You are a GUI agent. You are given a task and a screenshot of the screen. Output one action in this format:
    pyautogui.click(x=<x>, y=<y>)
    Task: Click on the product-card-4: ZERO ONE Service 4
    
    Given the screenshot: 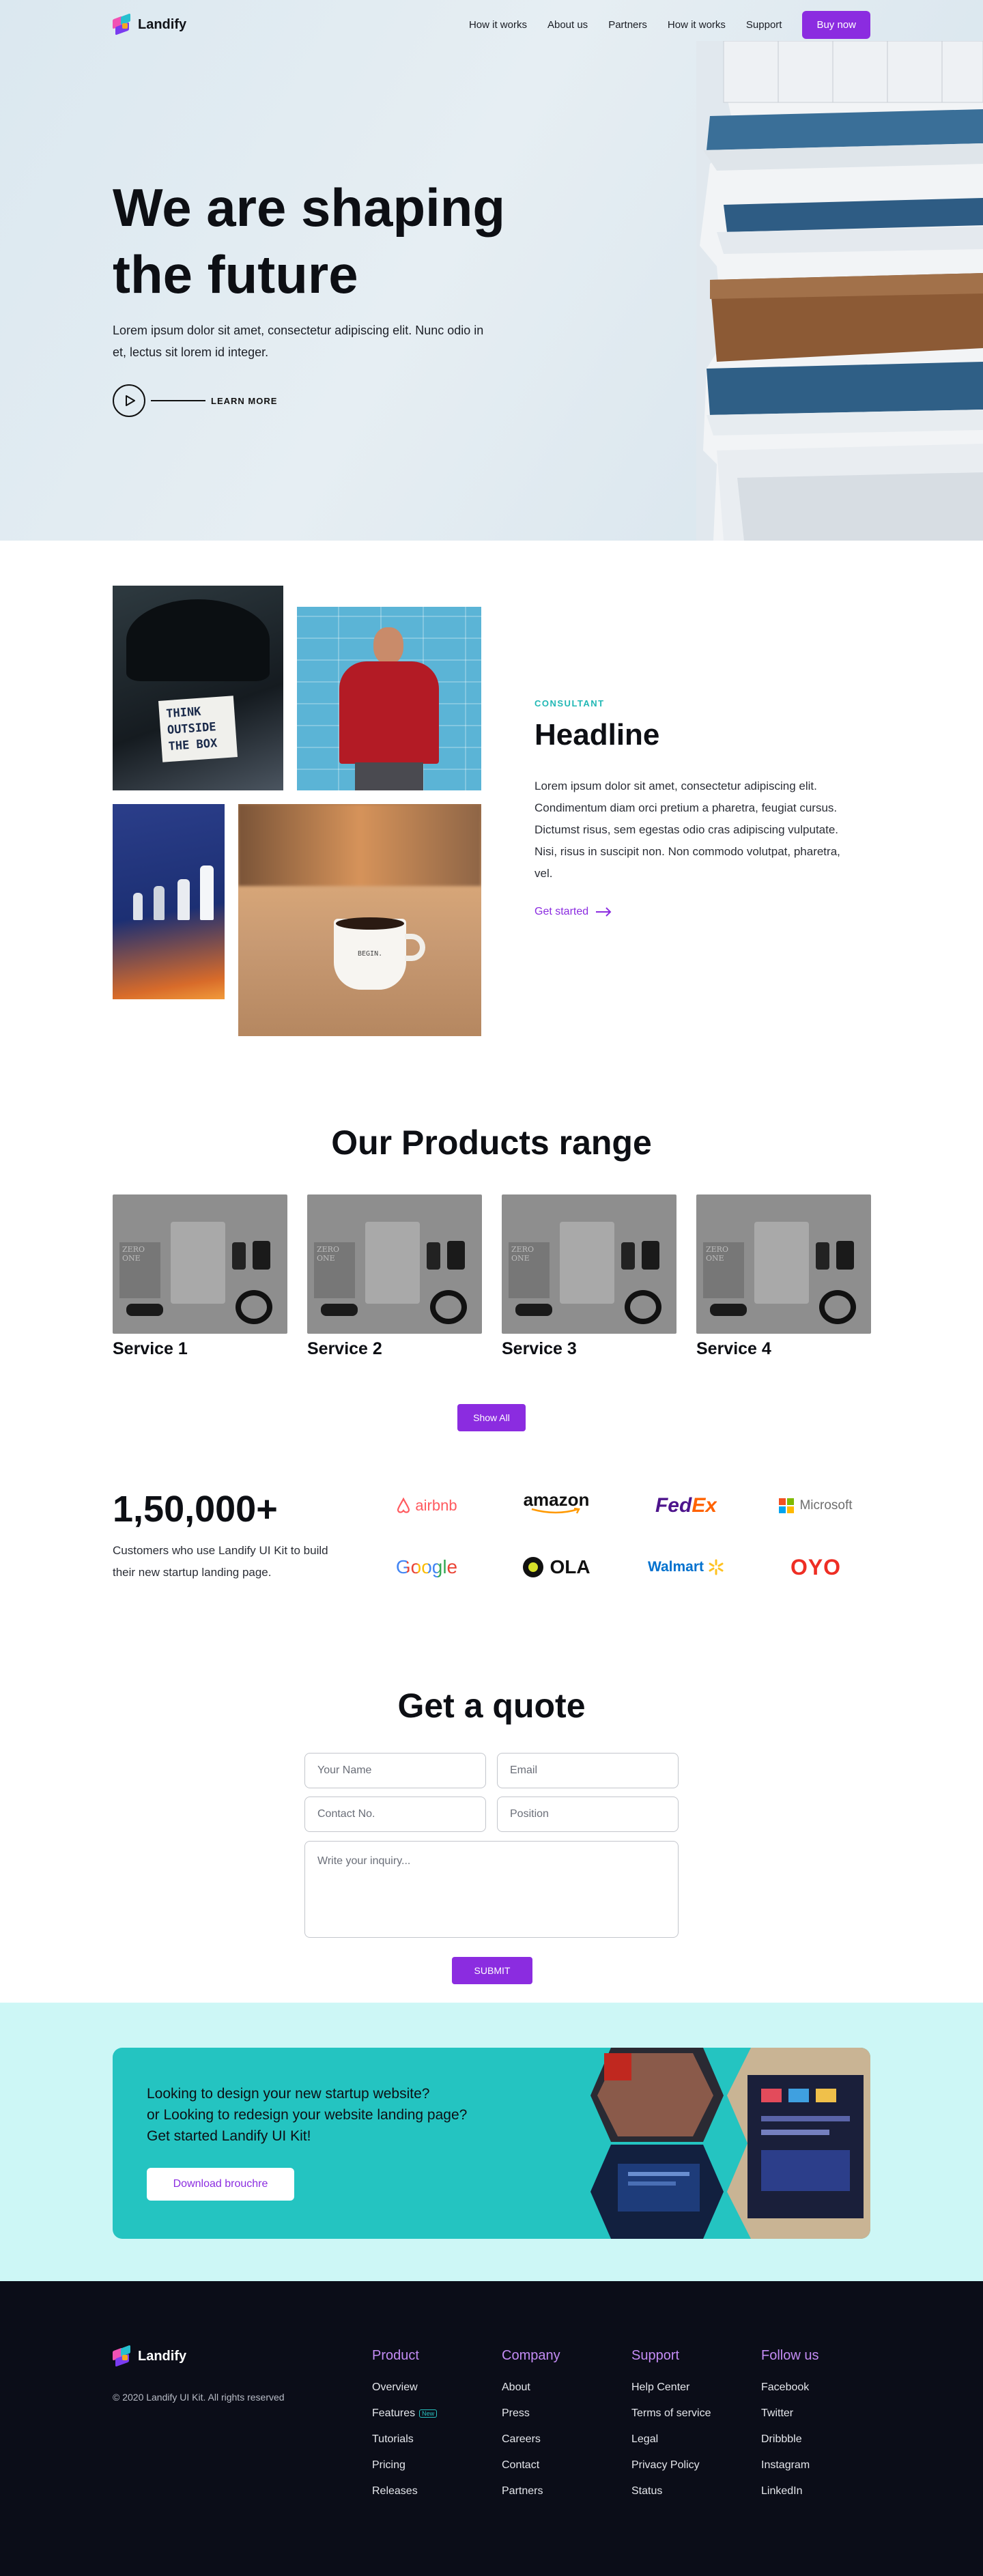 What is the action you would take?
    pyautogui.click(x=783, y=1276)
    